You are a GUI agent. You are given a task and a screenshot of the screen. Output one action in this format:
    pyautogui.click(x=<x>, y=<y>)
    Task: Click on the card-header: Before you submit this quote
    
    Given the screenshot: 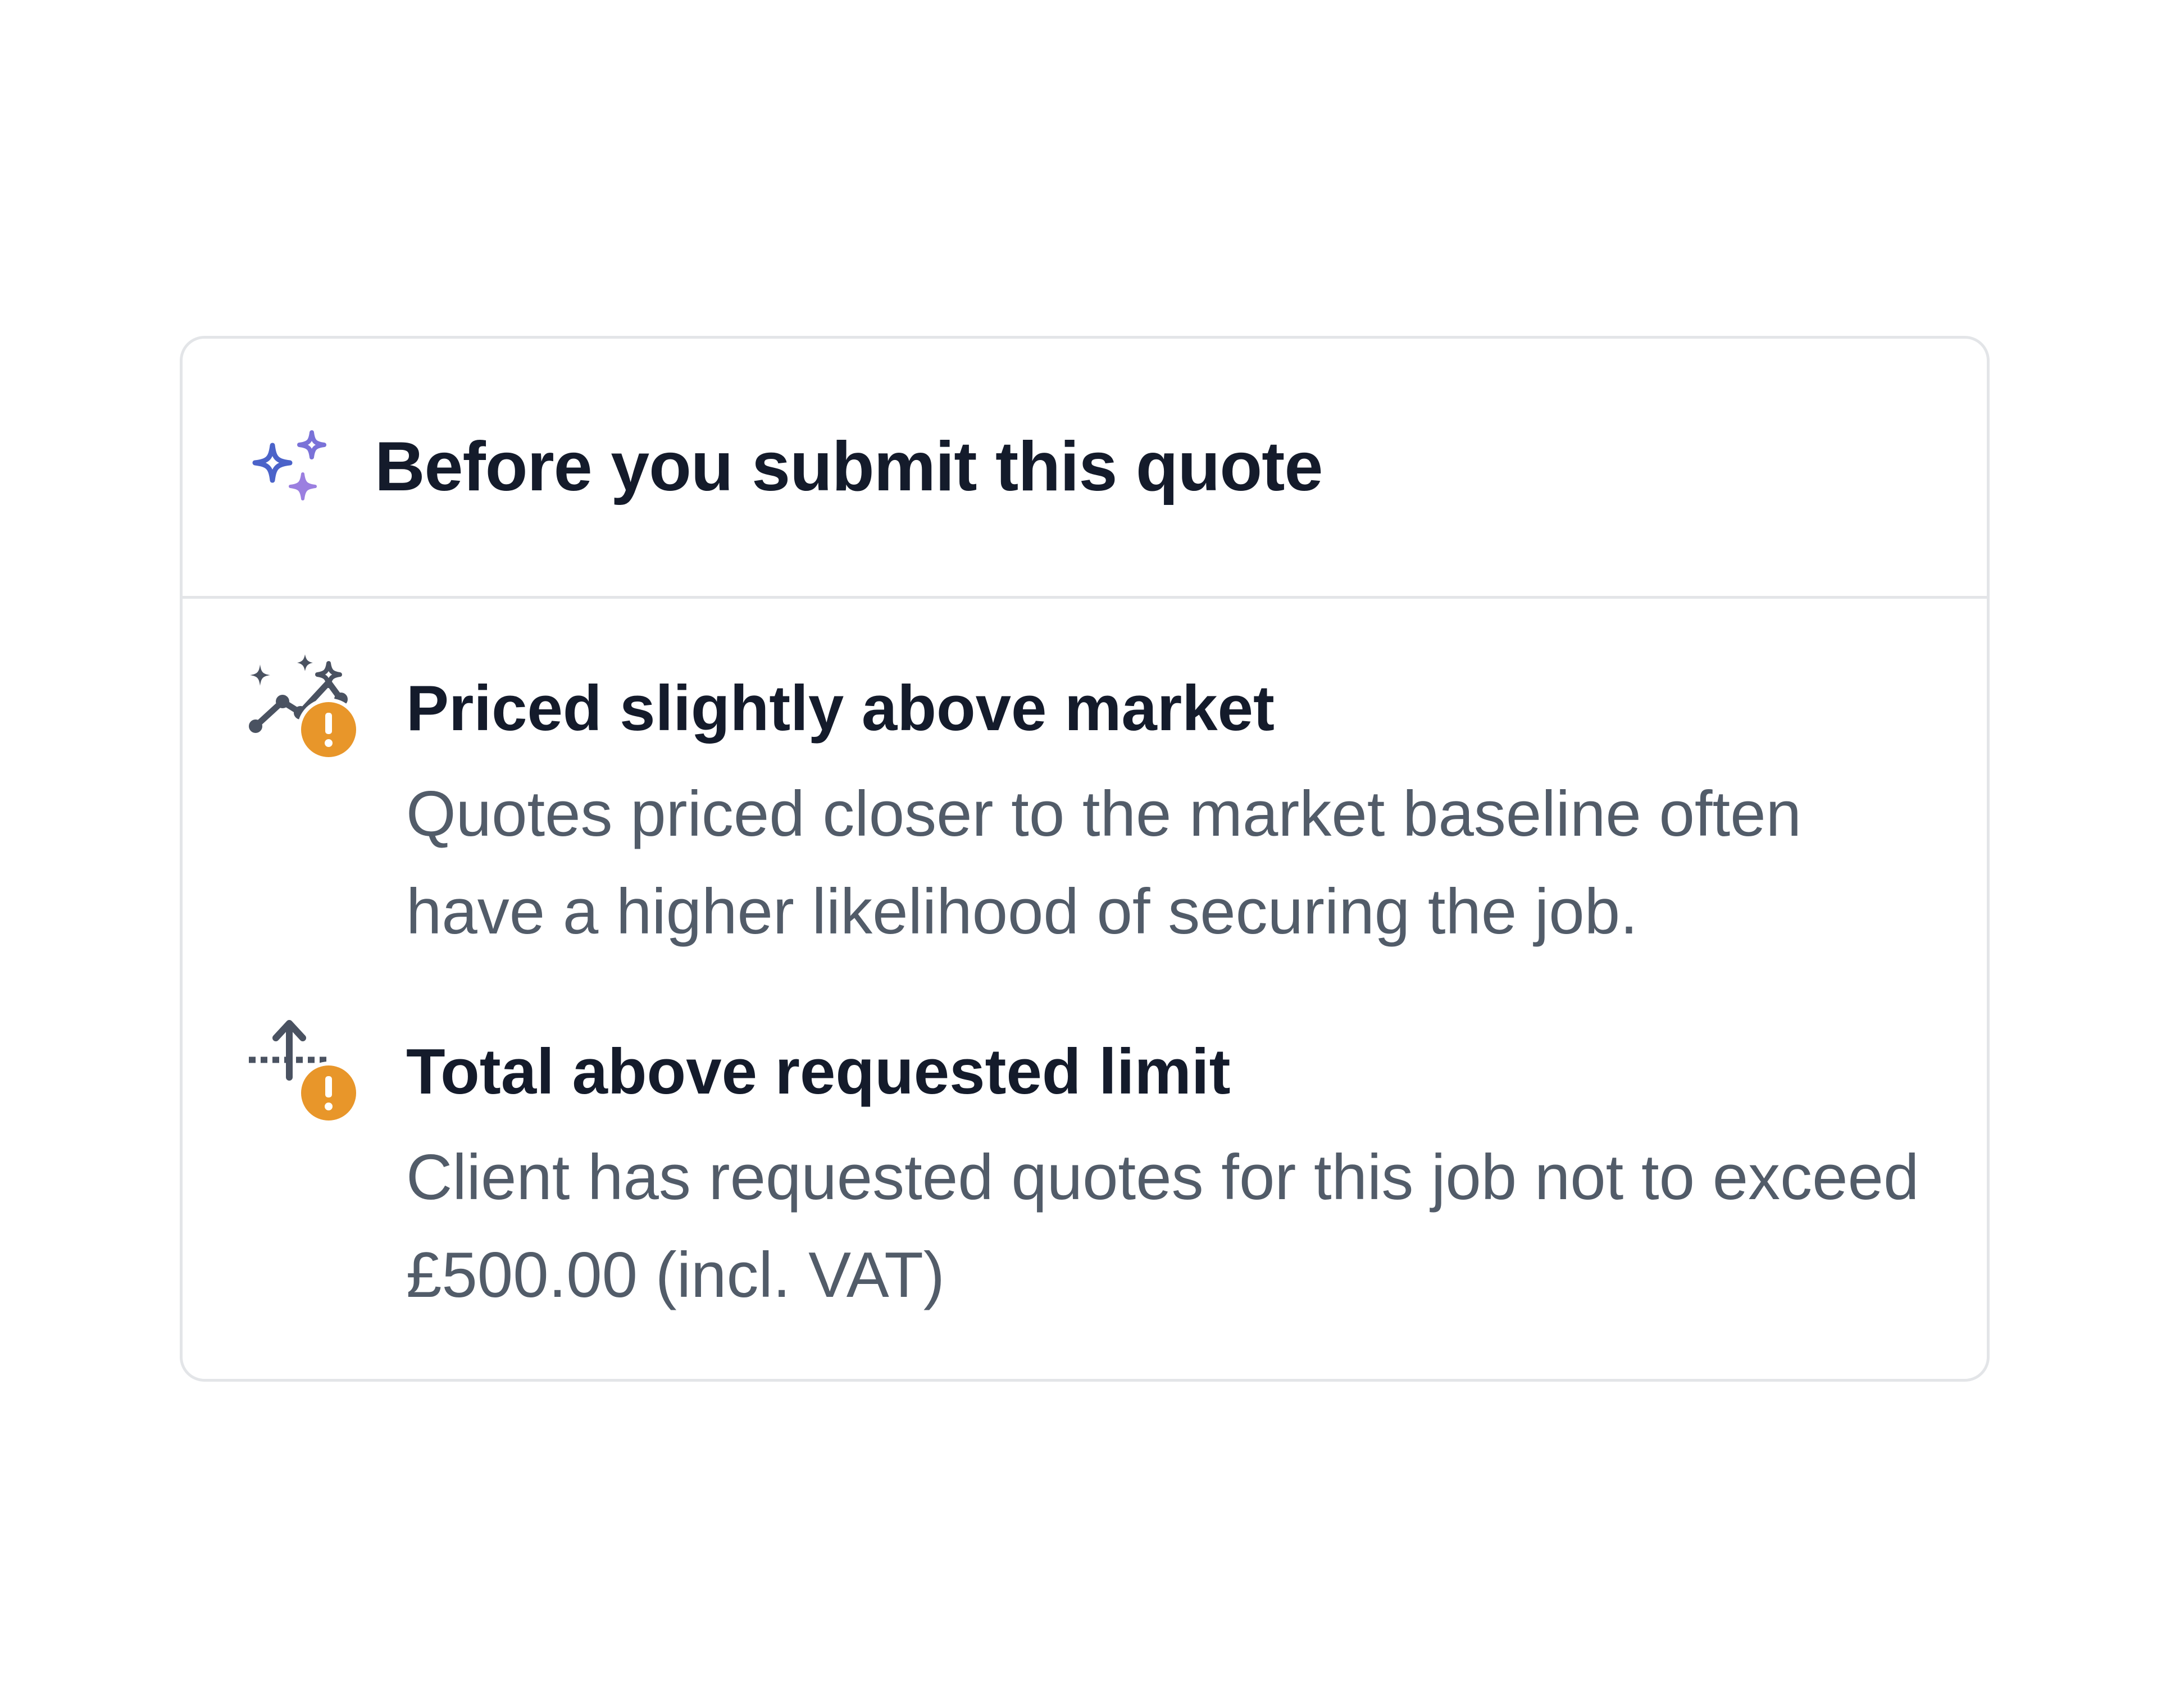 What is the action you would take?
    pyautogui.click(x=1085, y=469)
    